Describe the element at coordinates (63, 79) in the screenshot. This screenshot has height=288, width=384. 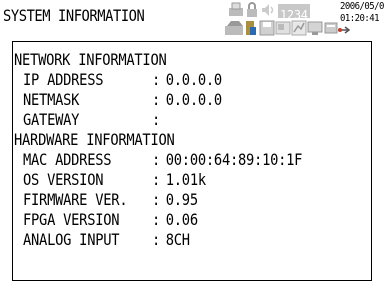
I see `ip-address-label: IP ADDRESS` at that location.